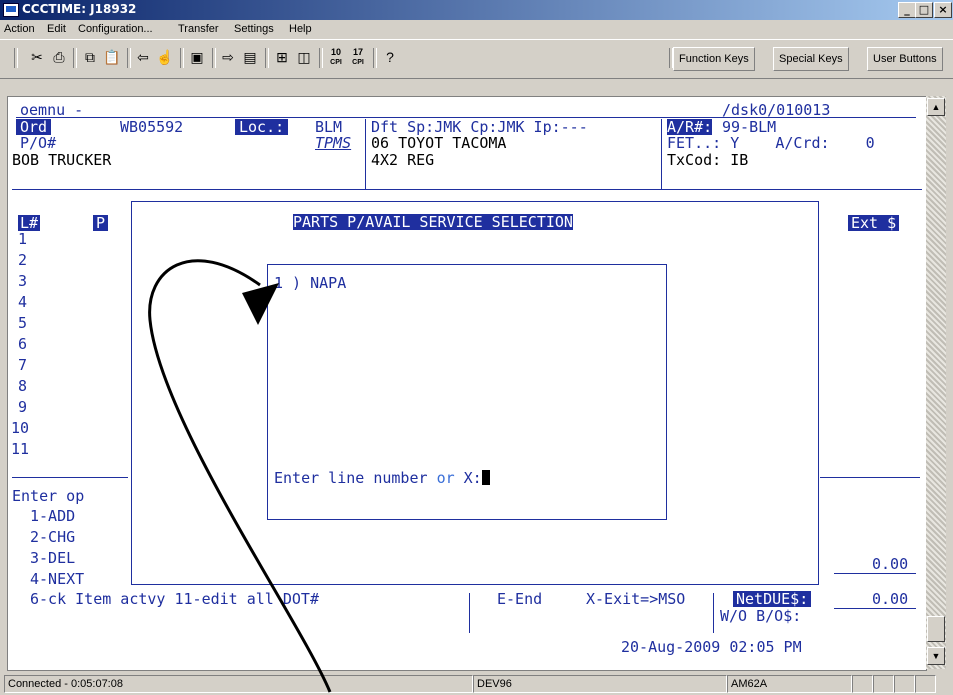 The width and height of the screenshot is (953, 695). Describe the element at coordinates (403, 160) in the screenshot. I see `vehicle-line-2: 4X2 REG` at that location.